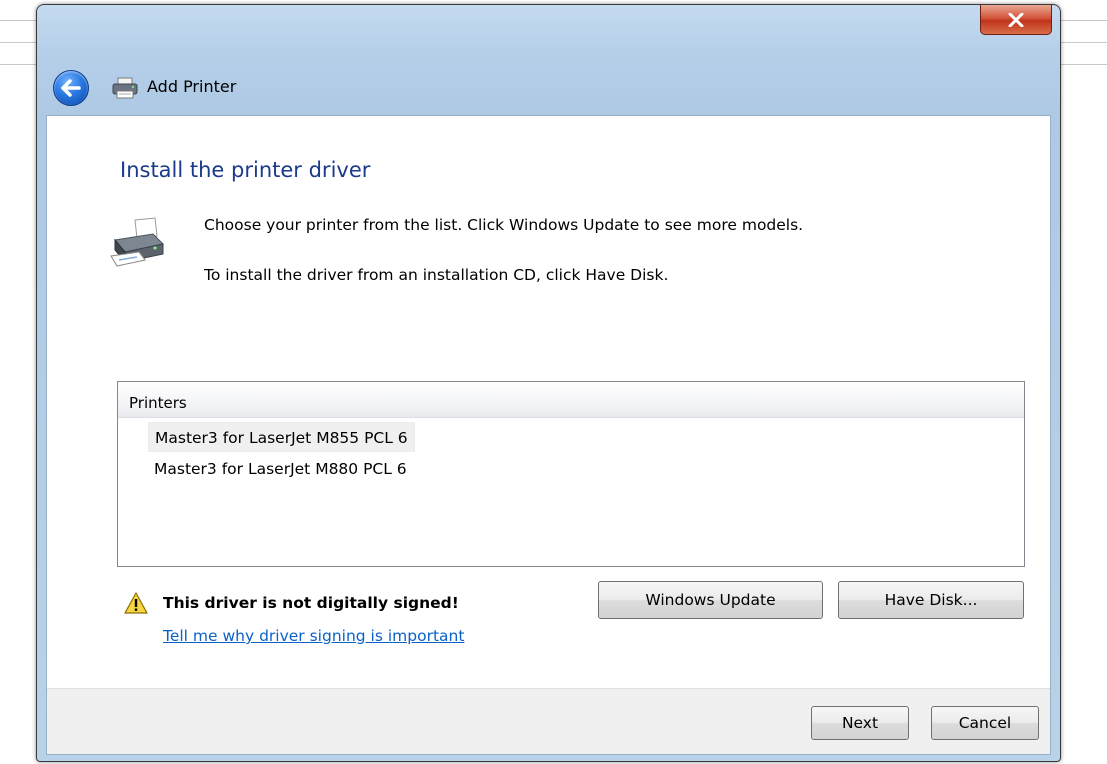 The image size is (1107, 764). I want to click on cancel-button: Cancel, so click(985, 723).